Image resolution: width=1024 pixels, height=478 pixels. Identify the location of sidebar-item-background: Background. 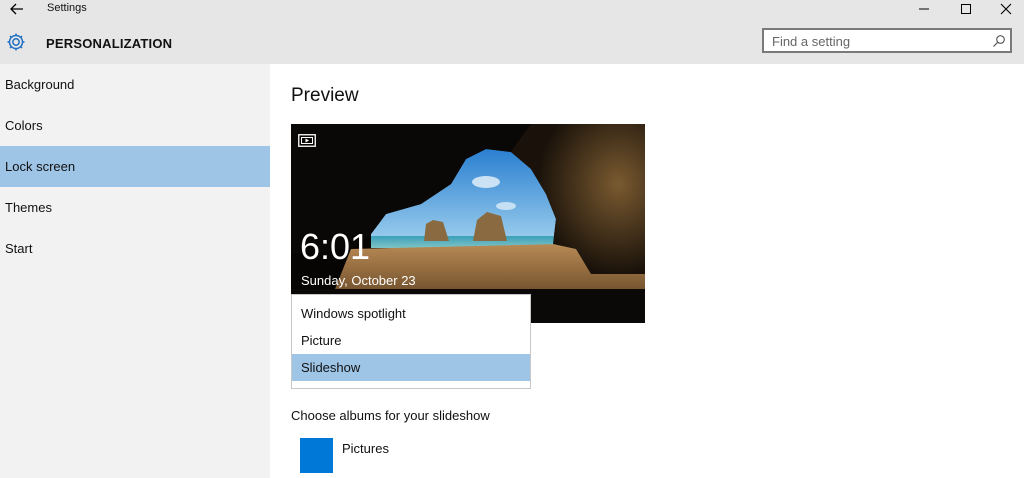
(135, 84).